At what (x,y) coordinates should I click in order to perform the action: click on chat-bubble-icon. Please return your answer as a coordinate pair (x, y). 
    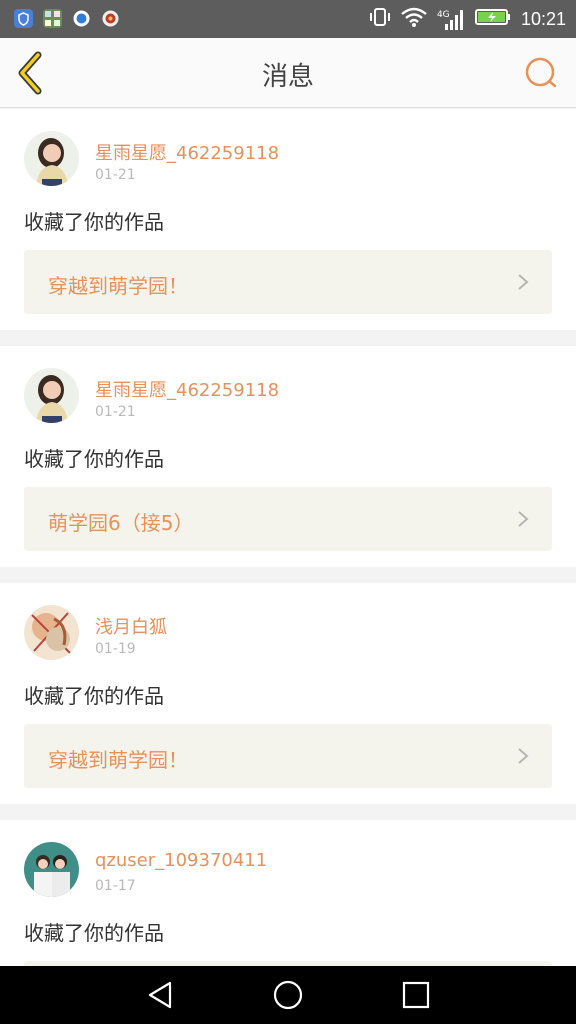
    Looking at the image, I should click on (541, 72).